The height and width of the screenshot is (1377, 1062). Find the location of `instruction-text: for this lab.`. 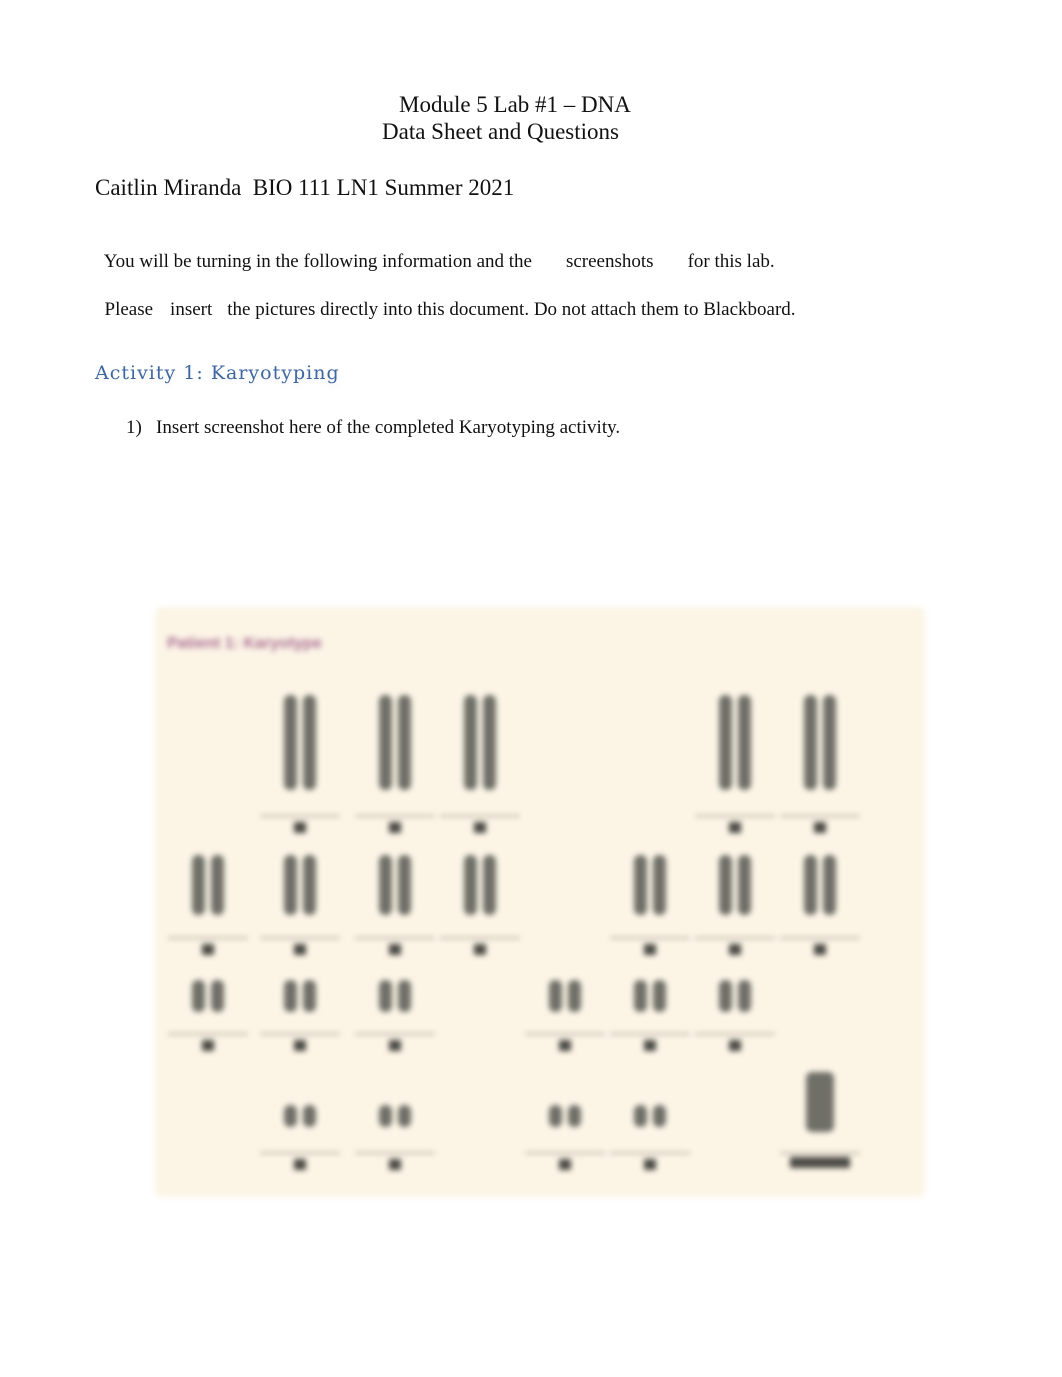

instruction-text: for this lab. is located at coordinates (731, 261).